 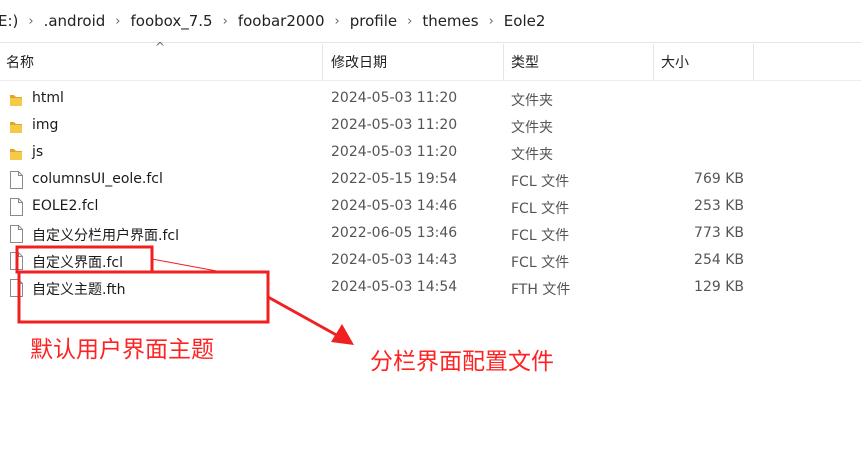 I want to click on file-name: 自定义界面.fcl, so click(x=77, y=263).